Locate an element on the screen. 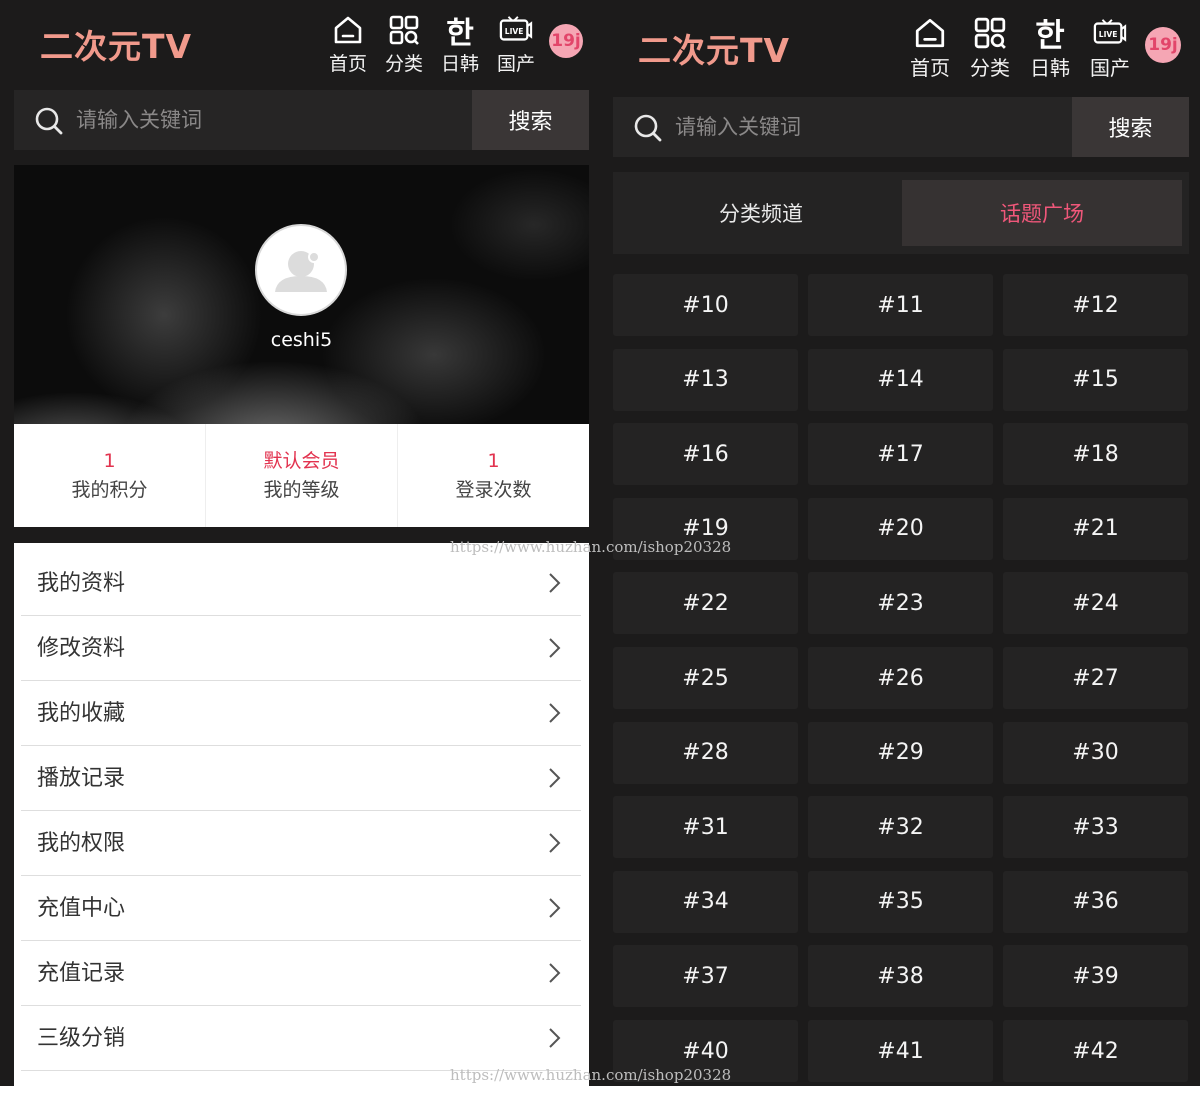 The width and height of the screenshot is (1200, 1094). avatar is located at coordinates (301, 270).